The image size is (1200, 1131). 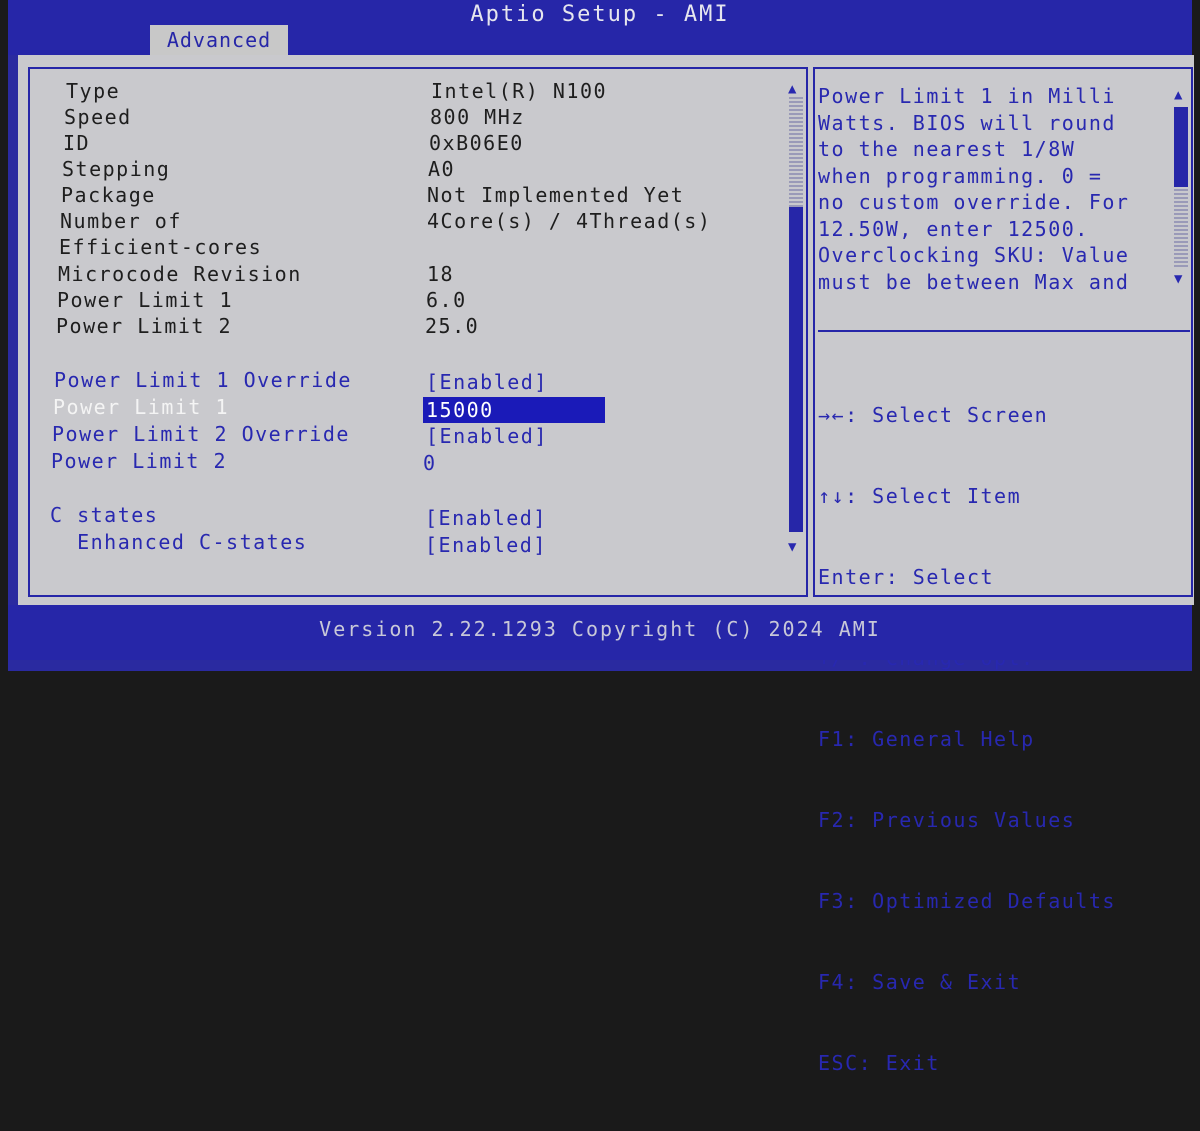 What do you see at coordinates (792, 547) in the screenshot?
I see `scroll-down-icon: ▼` at bounding box center [792, 547].